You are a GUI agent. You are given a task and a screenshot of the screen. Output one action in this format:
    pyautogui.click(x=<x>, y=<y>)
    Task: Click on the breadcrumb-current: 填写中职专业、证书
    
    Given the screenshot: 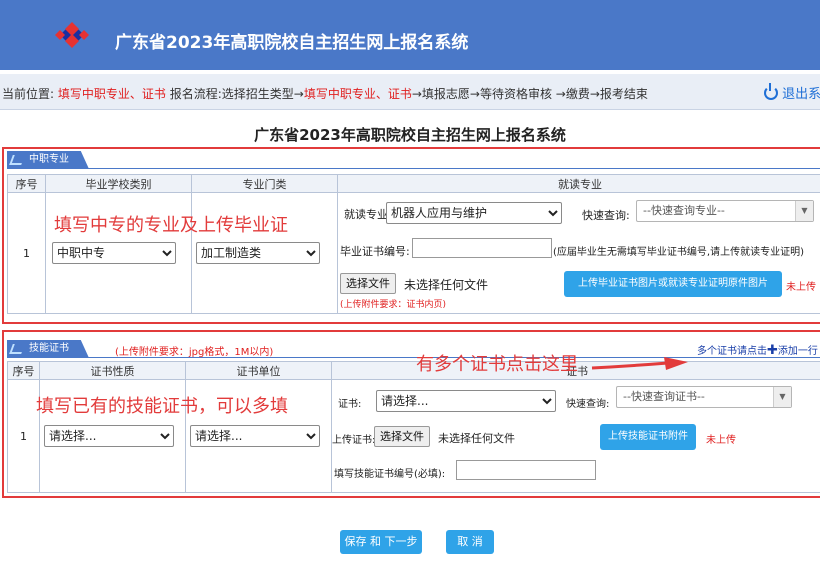 What is the action you would take?
    pyautogui.click(x=111, y=94)
    